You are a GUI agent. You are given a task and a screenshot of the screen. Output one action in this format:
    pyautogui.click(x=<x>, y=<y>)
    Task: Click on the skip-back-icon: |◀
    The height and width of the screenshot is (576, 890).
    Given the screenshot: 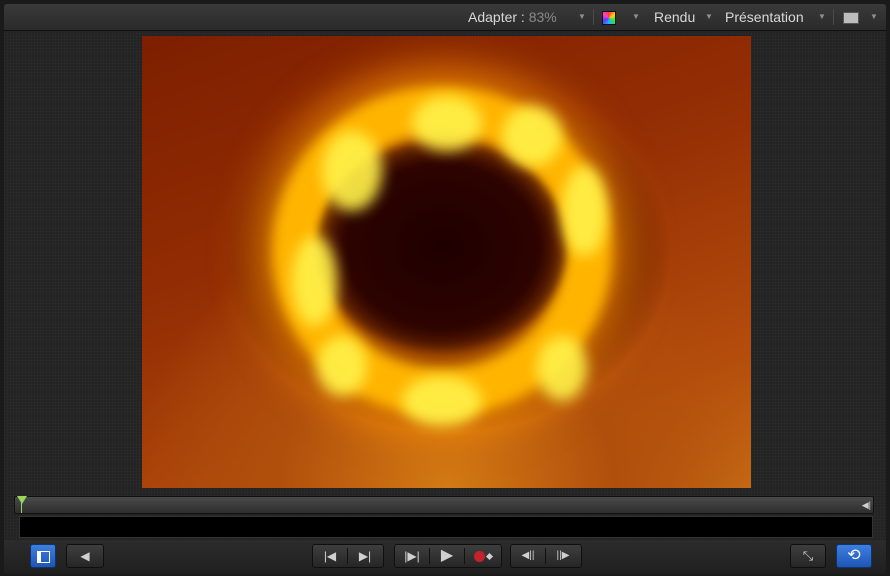 What is the action you would take?
    pyautogui.click(x=330, y=556)
    